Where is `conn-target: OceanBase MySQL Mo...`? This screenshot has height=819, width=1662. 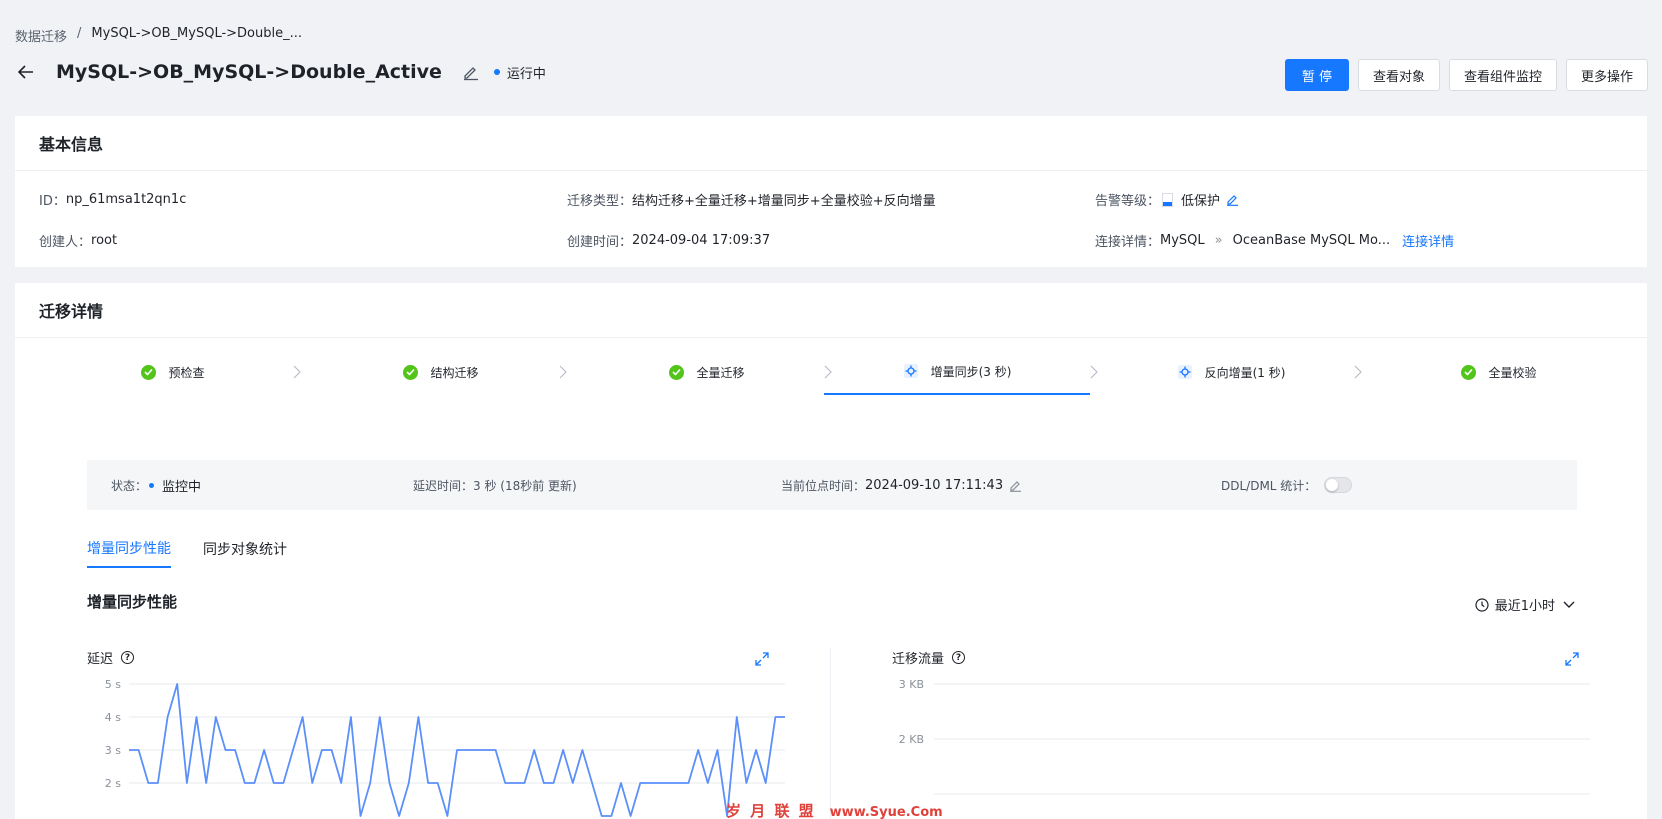 conn-target: OceanBase MySQL Mo... is located at coordinates (1311, 240).